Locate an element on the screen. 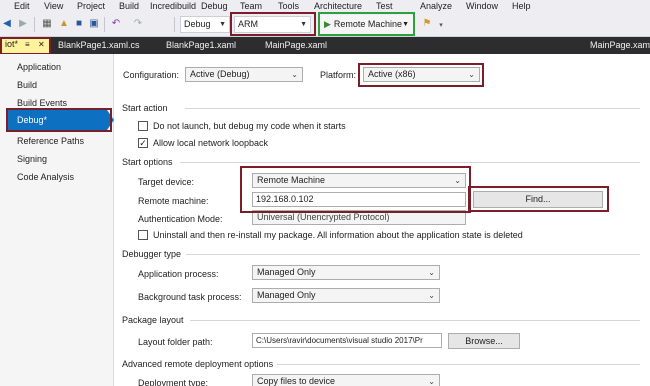 The width and height of the screenshot is (650, 386). solution-configuration-value: Debug is located at coordinates (197, 24).